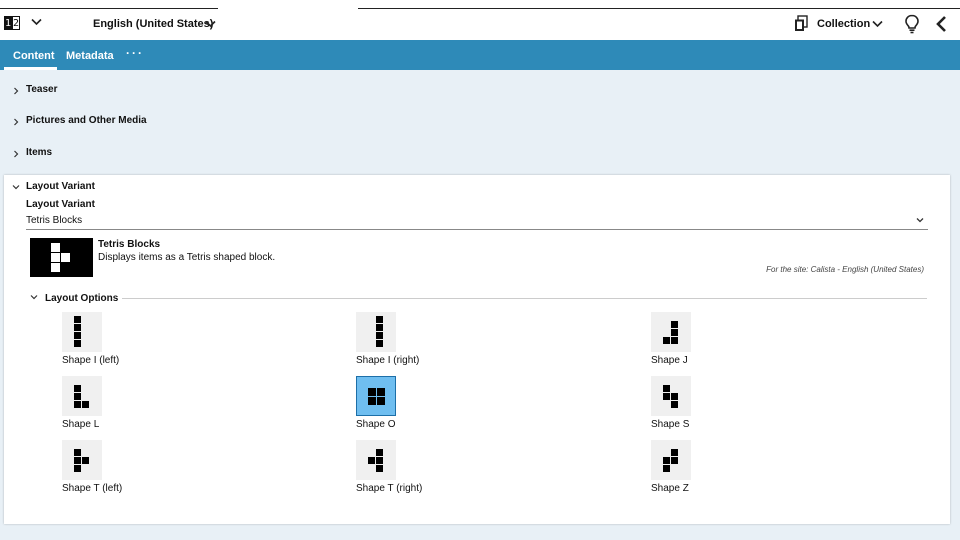  I want to click on section-teaser: Teaser, so click(480, 91).